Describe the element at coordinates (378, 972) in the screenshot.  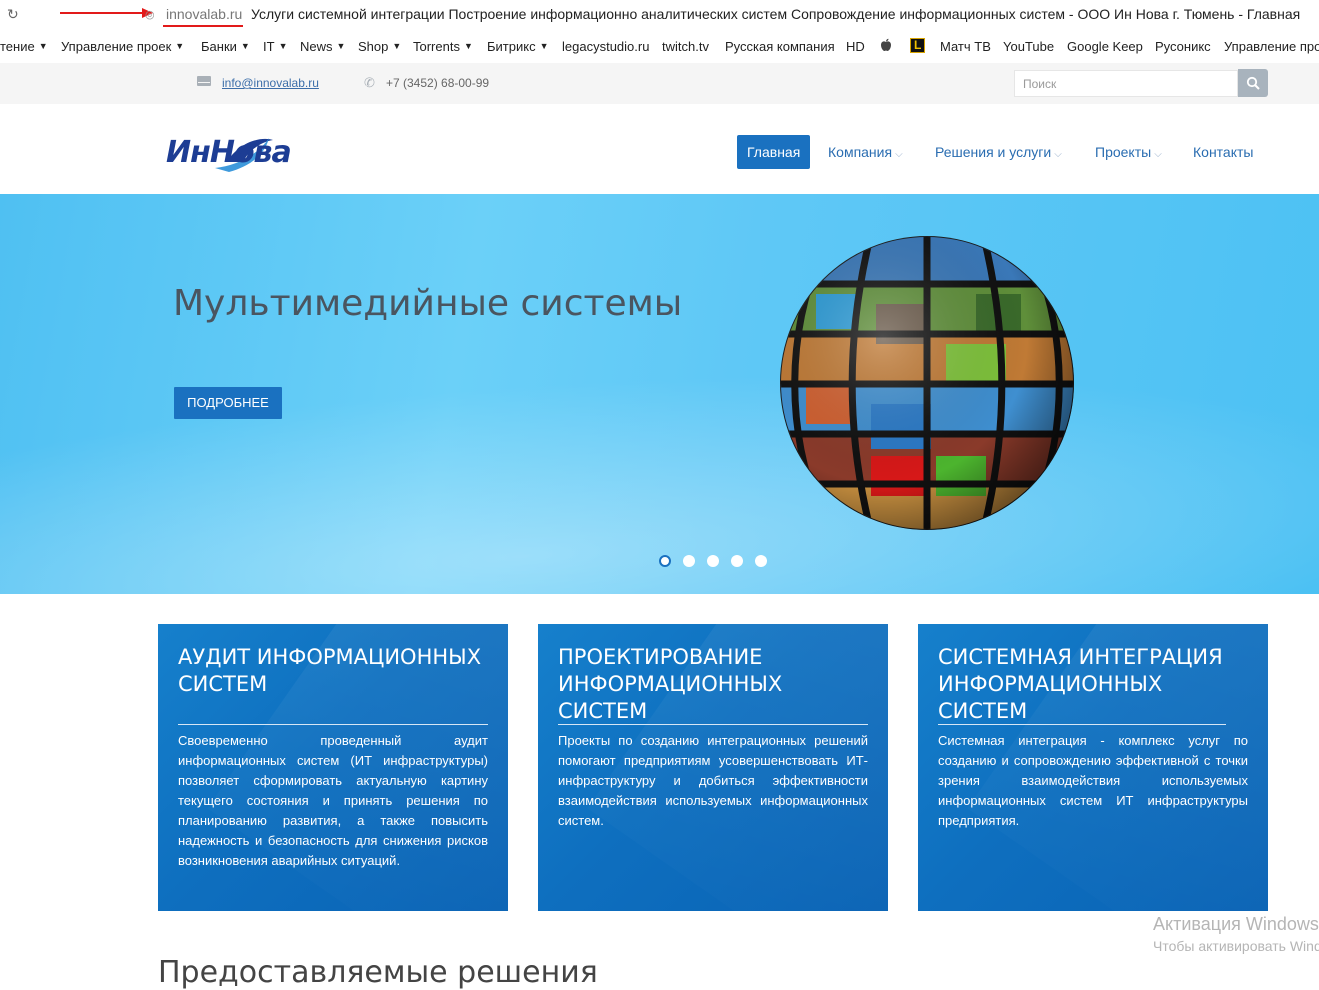
I see `section-heading: Предоставляемые решения` at that location.